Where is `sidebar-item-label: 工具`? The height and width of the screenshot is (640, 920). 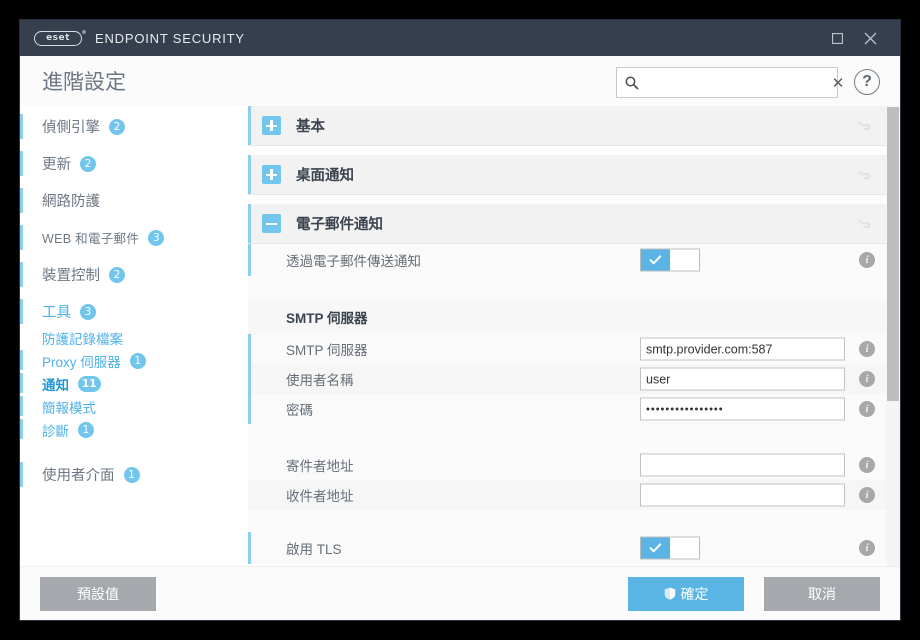 sidebar-item-label: 工具 is located at coordinates (56, 313).